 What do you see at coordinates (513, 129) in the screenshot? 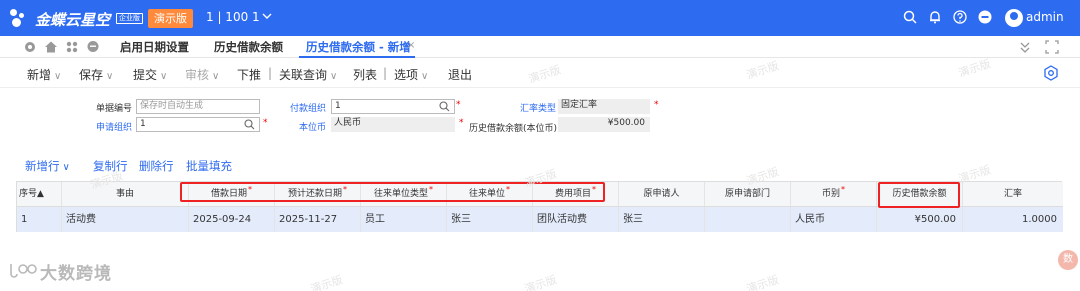
I see `balance-label: 历史借款余额(本位币)` at bounding box center [513, 129].